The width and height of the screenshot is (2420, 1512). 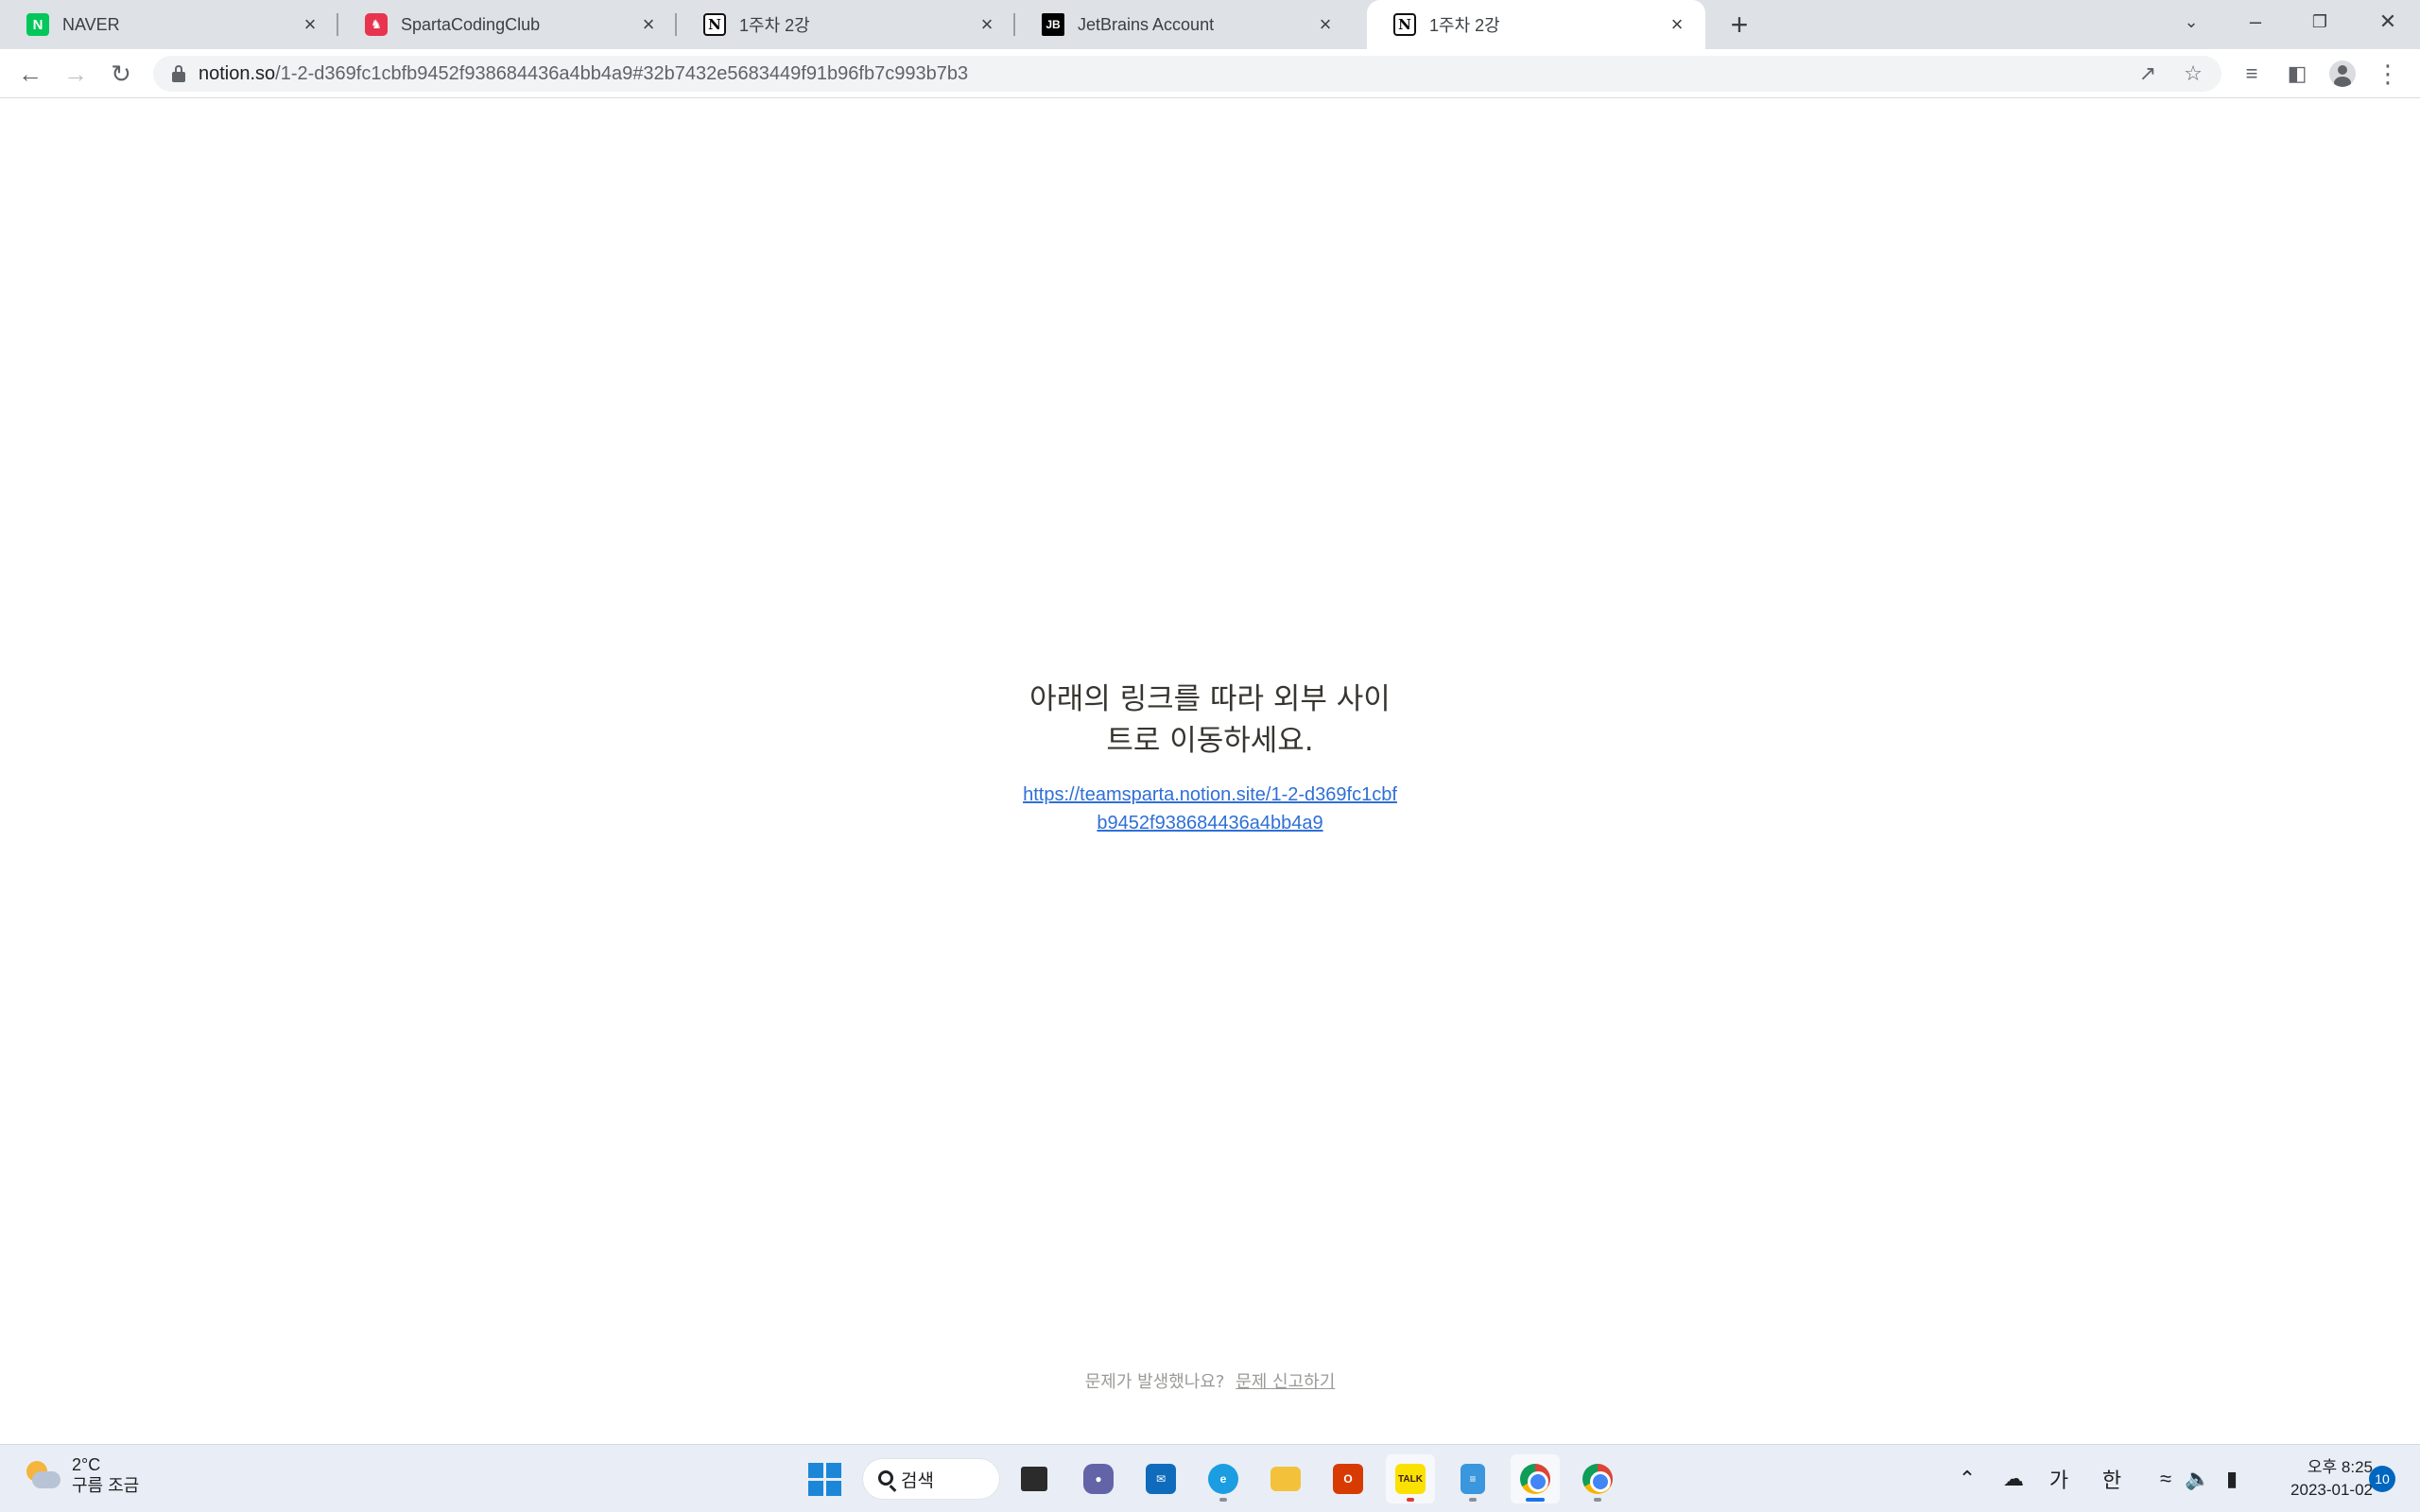 What do you see at coordinates (2014, 1479) in the screenshot?
I see `onedrive-error-icon: ☁` at bounding box center [2014, 1479].